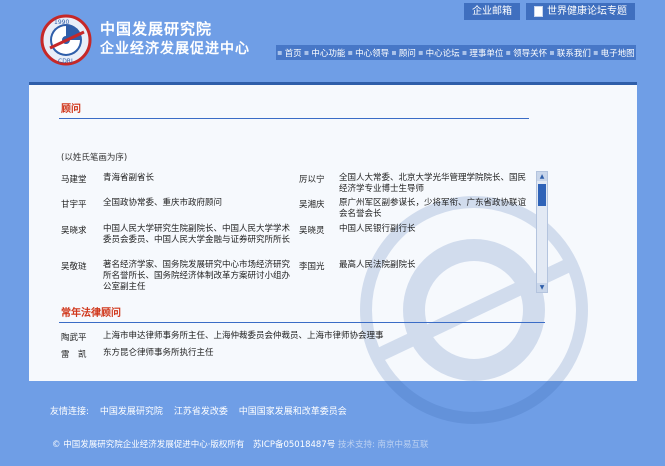 This screenshot has width=665, height=466. What do you see at coordinates (74, 338) in the screenshot?
I see `legal-advisor-name: 陶武平` at bounding box center [74, 338].